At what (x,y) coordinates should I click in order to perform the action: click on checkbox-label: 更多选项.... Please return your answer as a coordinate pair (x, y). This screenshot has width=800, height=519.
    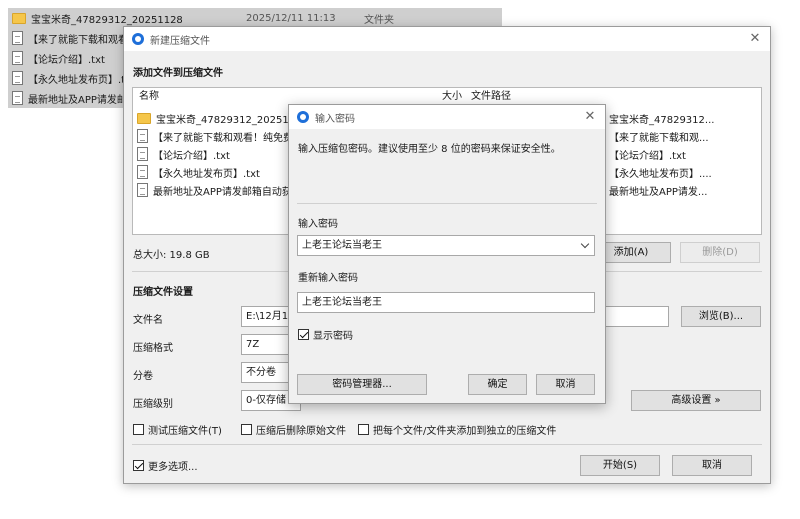
    Looking at the image, I should click on (173, 467).